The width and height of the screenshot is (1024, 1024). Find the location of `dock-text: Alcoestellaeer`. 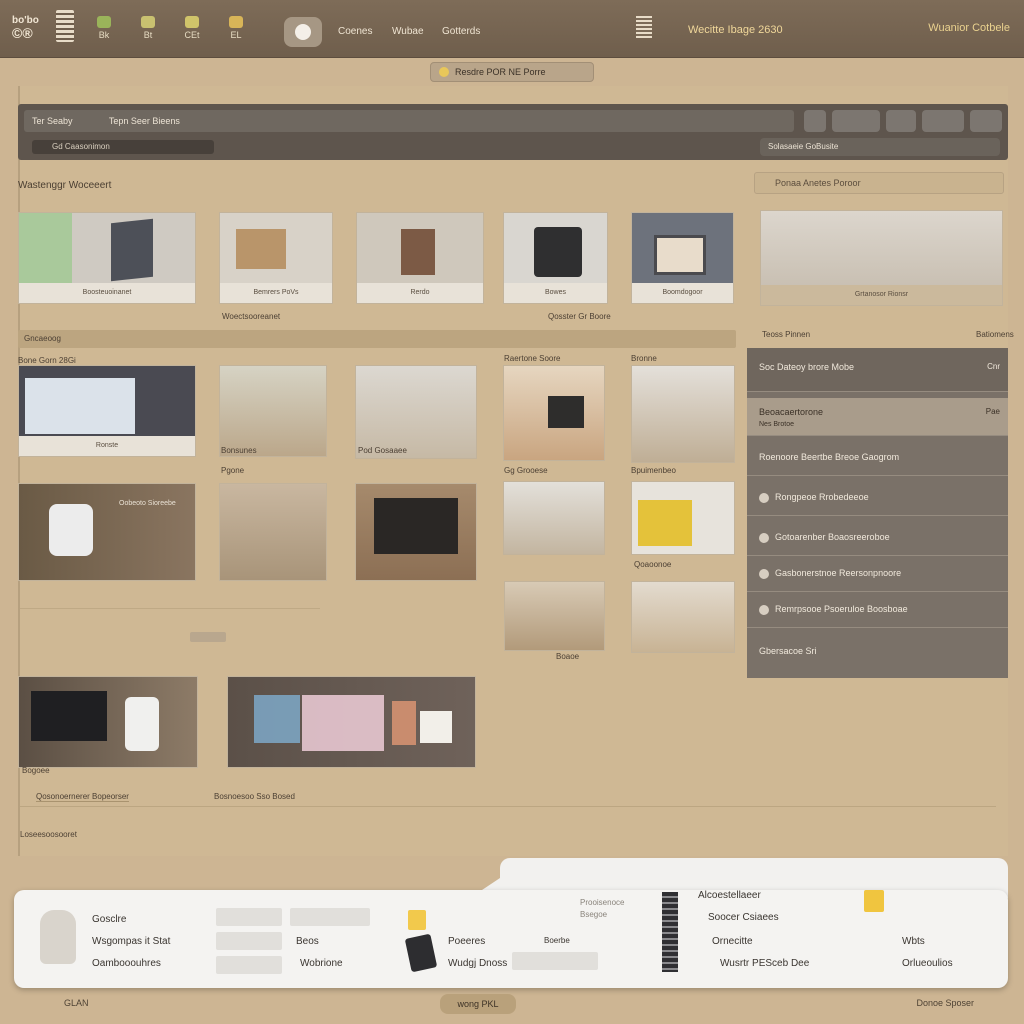

dock-text: Alcoestellaeer is located at coordinates (729, 895).